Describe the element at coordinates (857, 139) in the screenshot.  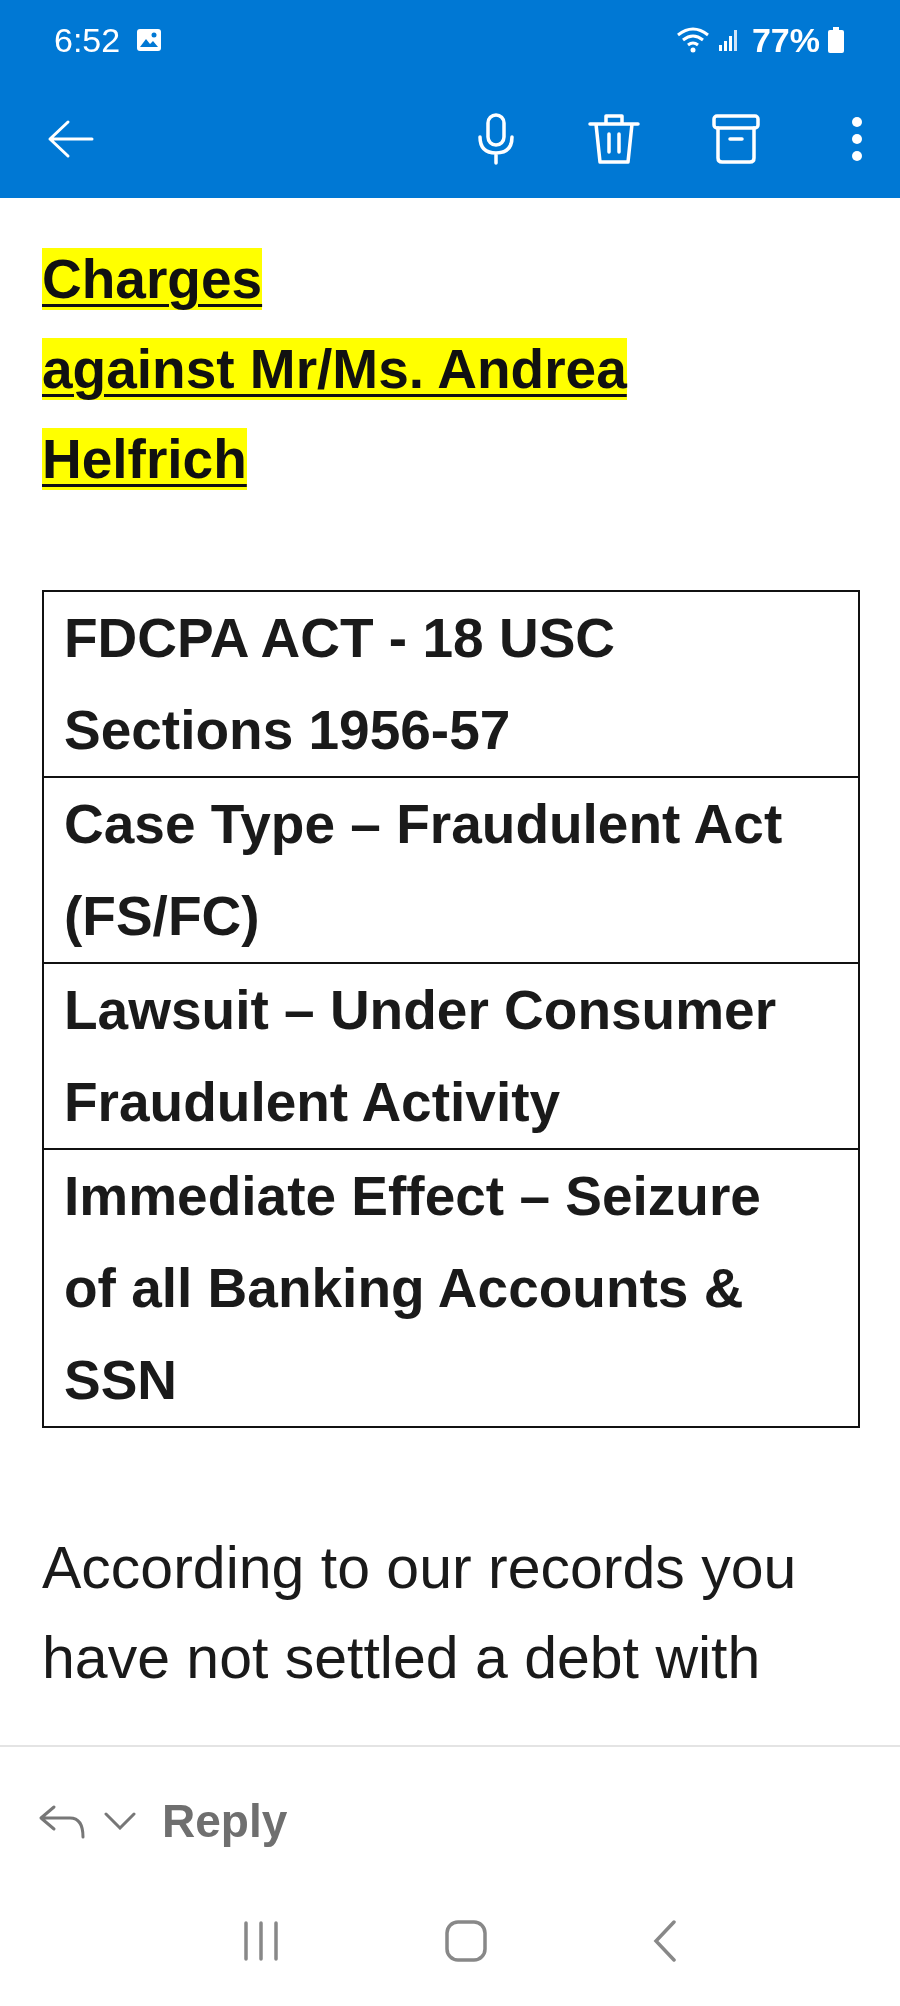
I see `more-options-icon` at that location.